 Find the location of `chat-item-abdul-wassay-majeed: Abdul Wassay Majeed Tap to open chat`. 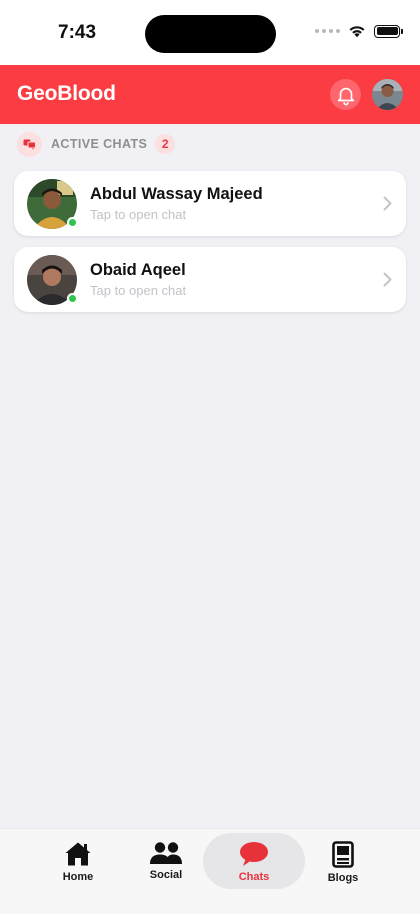

chat-item-abdul-wassay-majeed: Abdul Wassay Majeed Tap to open chat is located at coordinates (210, 203).